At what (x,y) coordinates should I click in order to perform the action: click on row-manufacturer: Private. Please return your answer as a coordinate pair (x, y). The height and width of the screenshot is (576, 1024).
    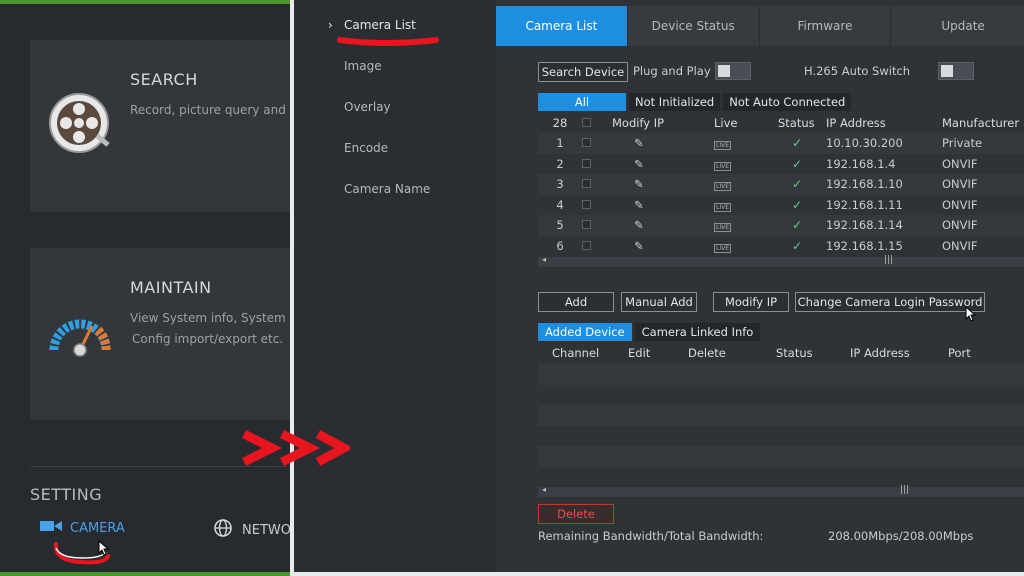
    Looking at the image, I should click on (962, 143).